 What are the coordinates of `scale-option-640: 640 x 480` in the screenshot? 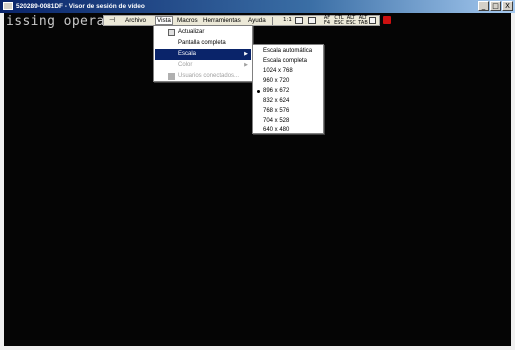 It's located at (288, 130).